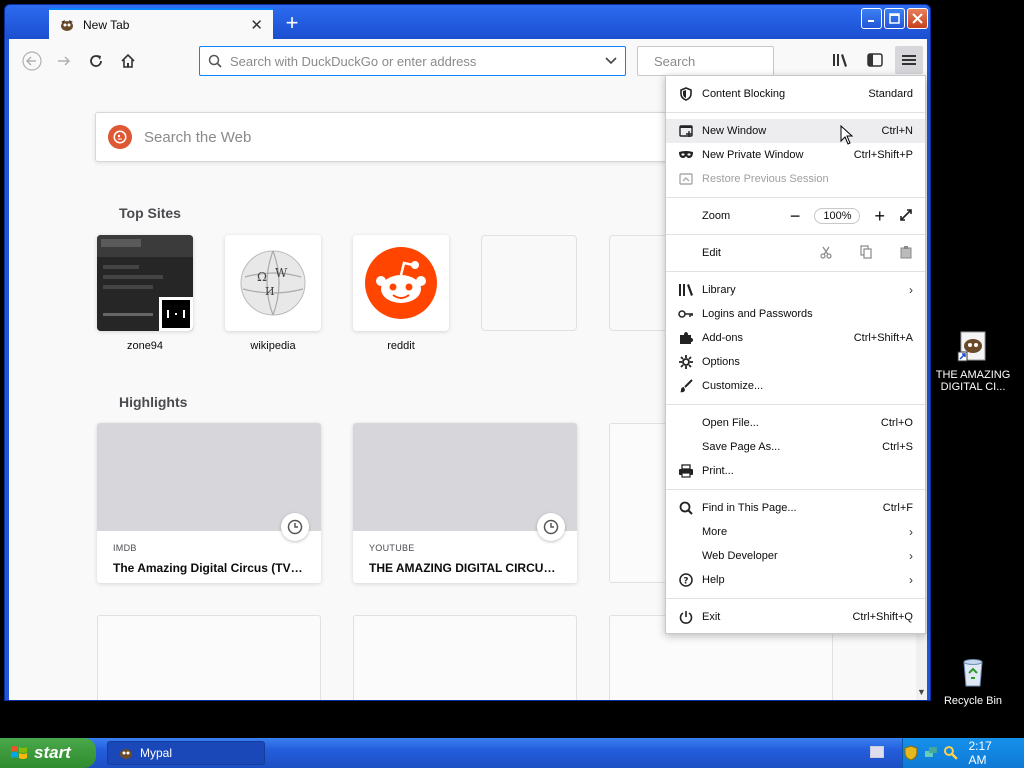  I want to click on highlights-title: Highlights, so click(153, 402).